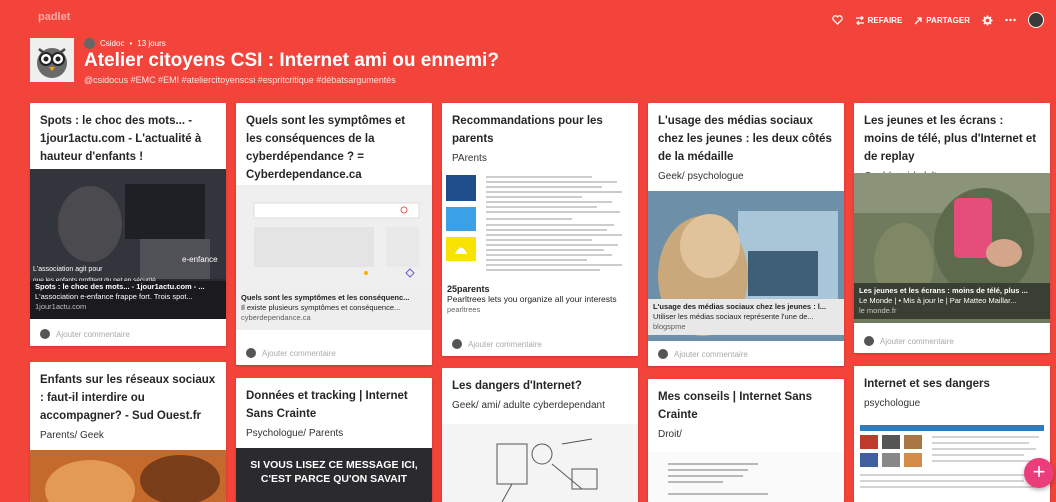 This screenshot has width=1056, height=502. I want to click on author-name: Csidoc, so click(112, 43).